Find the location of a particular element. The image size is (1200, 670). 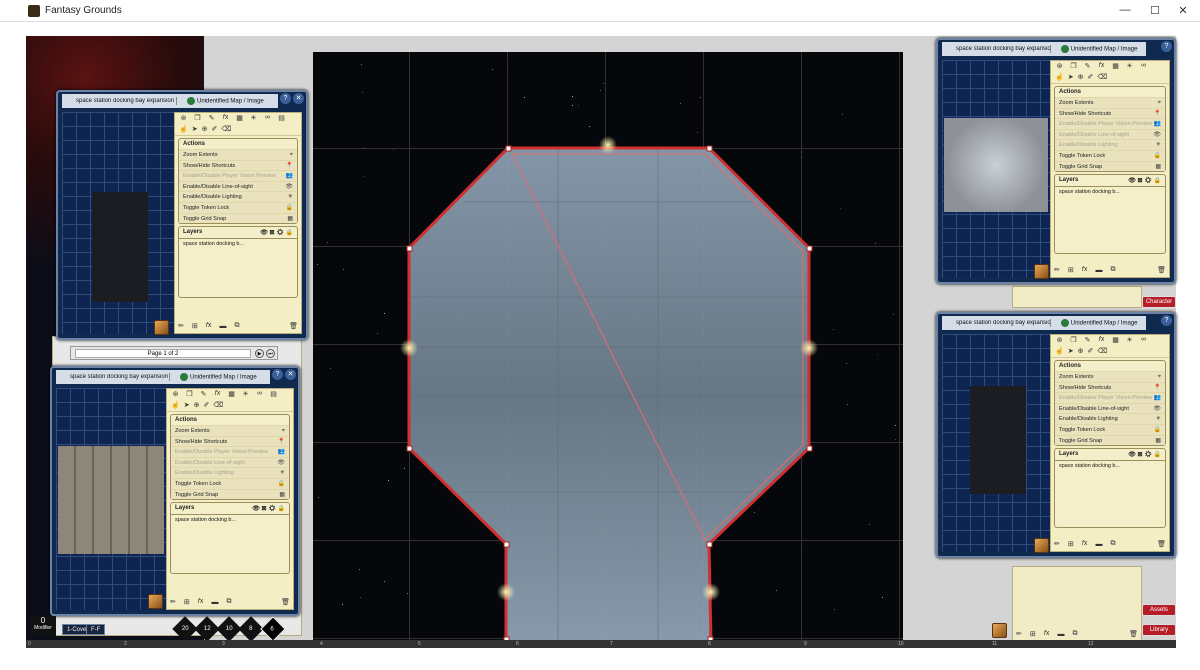

modifier-box: 0 Modifier is located at coordinates (43, 626).